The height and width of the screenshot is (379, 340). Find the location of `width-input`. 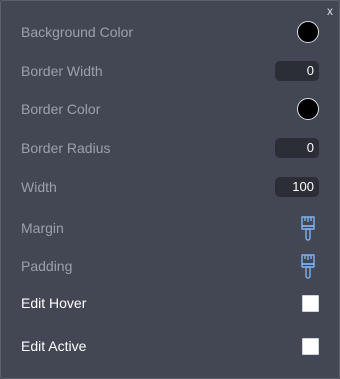

width-input is located at coordinates (297, 187).